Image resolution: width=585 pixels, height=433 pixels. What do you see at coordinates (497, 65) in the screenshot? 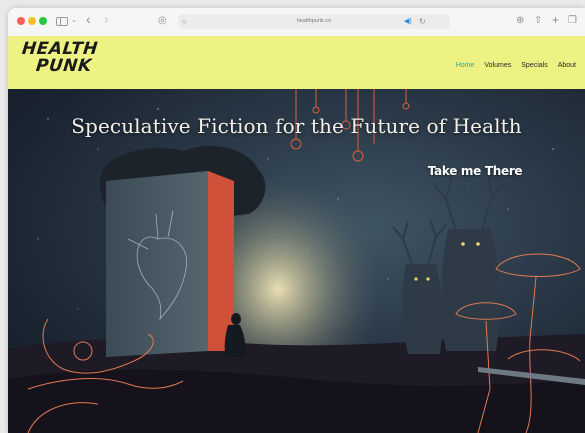
I see `nav-volumes: Volumes` at bounding box center [497, 65].